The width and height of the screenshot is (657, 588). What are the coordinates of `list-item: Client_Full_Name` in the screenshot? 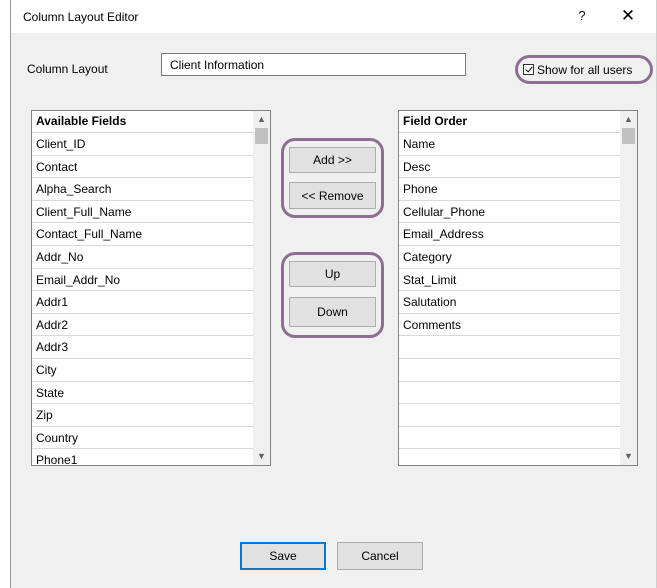 It's located at (142, 212).